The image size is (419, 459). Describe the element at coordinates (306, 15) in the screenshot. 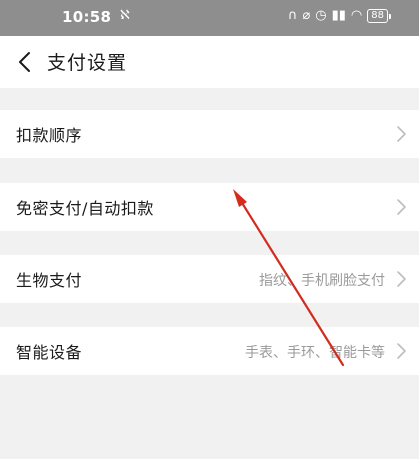

I see `mute-icon: ⌀` at that location.